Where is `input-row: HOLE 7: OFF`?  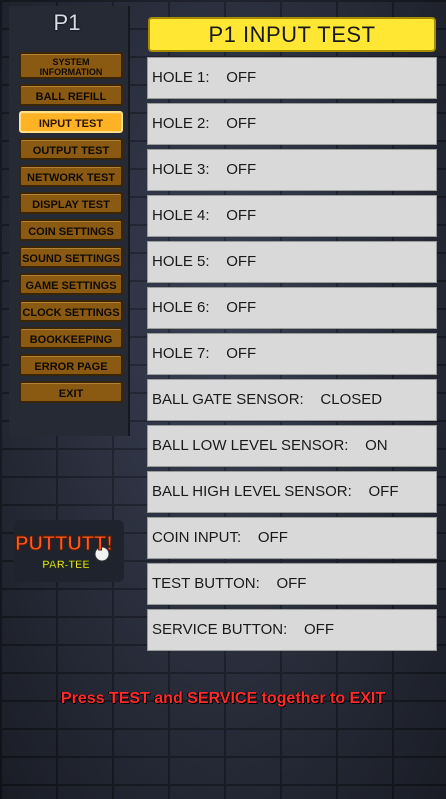 input-row: HOLE 7: OFF is located at coordinates (292, 354).